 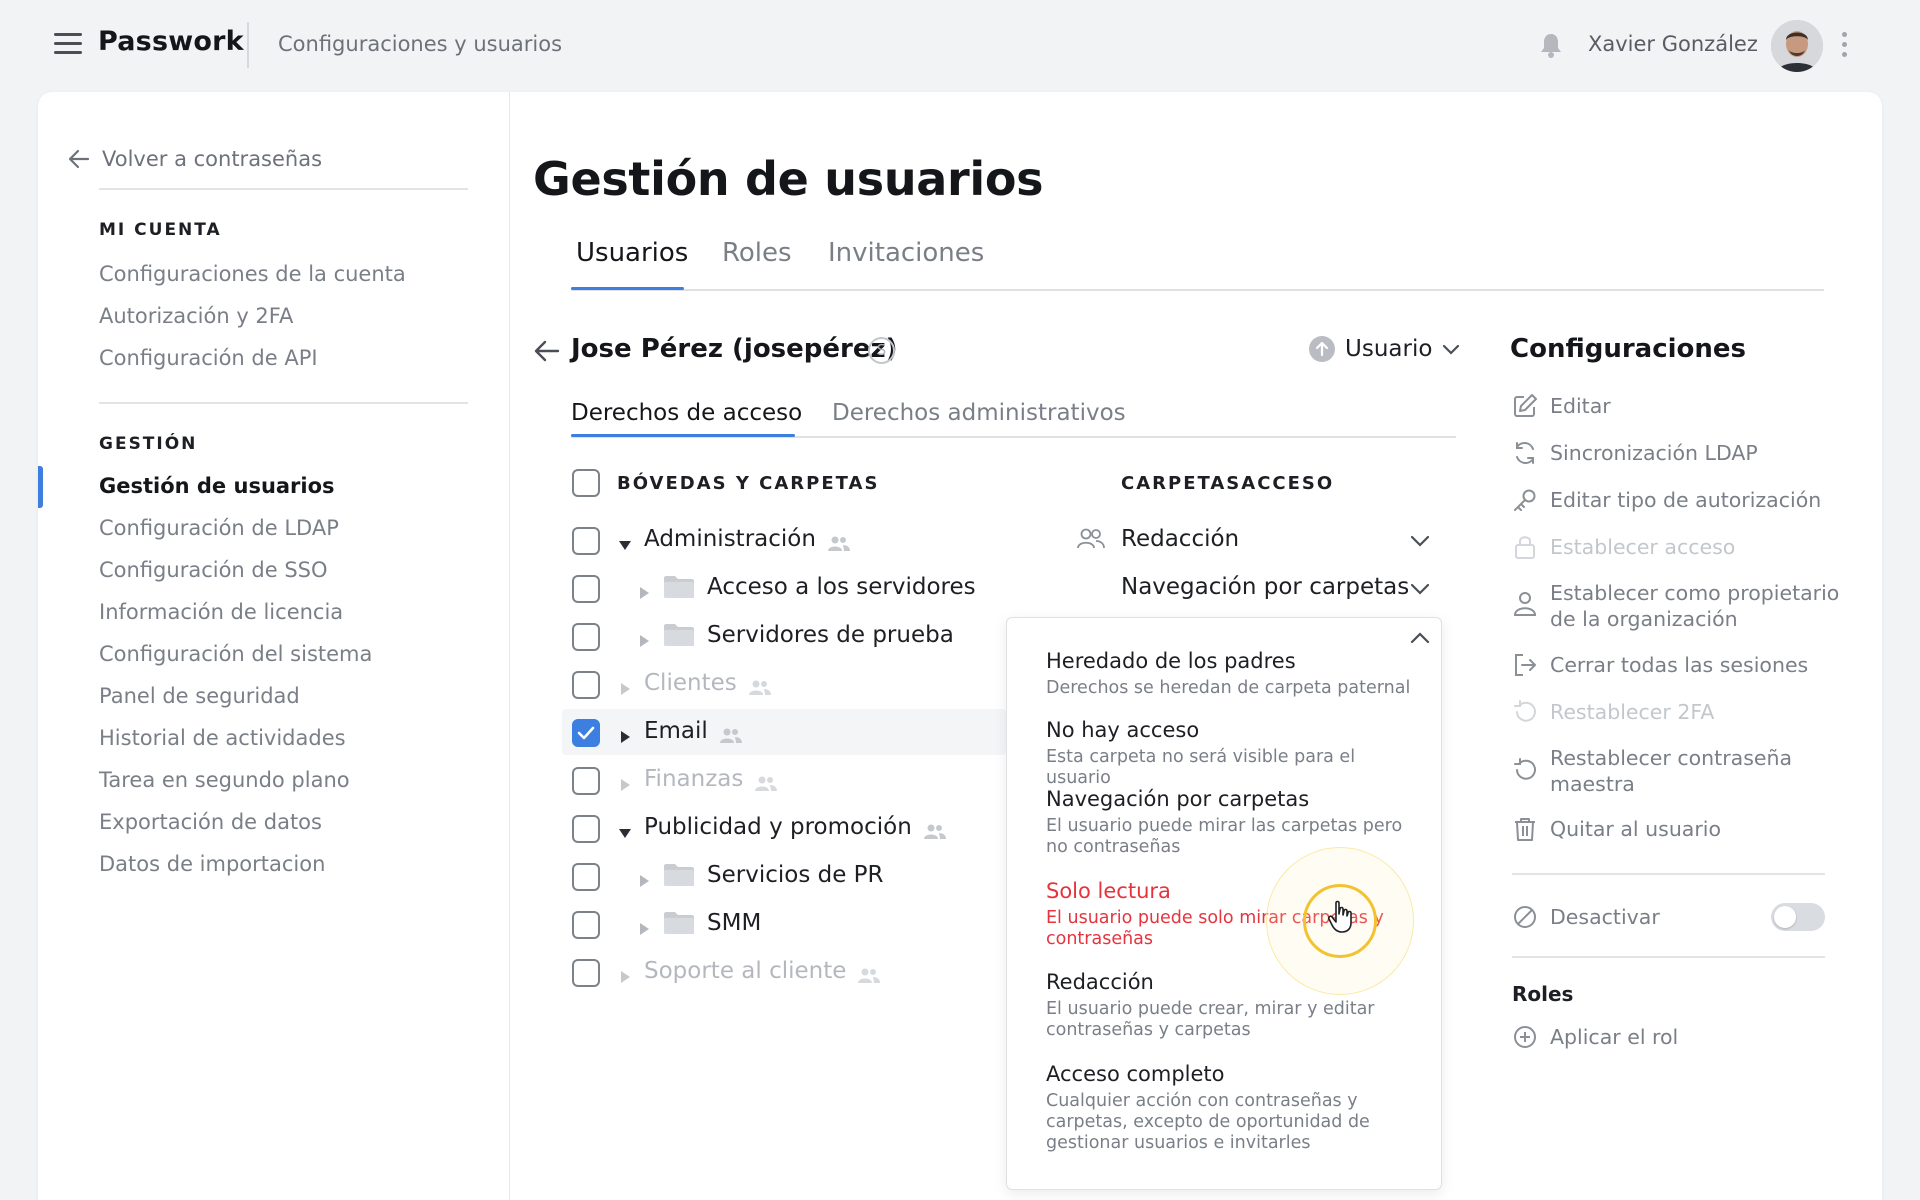 What do you see at coordinates (208, 358) in the screenshot?
I see `sidebar-item-api: Configuración de API` at bounding box center [208, 358].